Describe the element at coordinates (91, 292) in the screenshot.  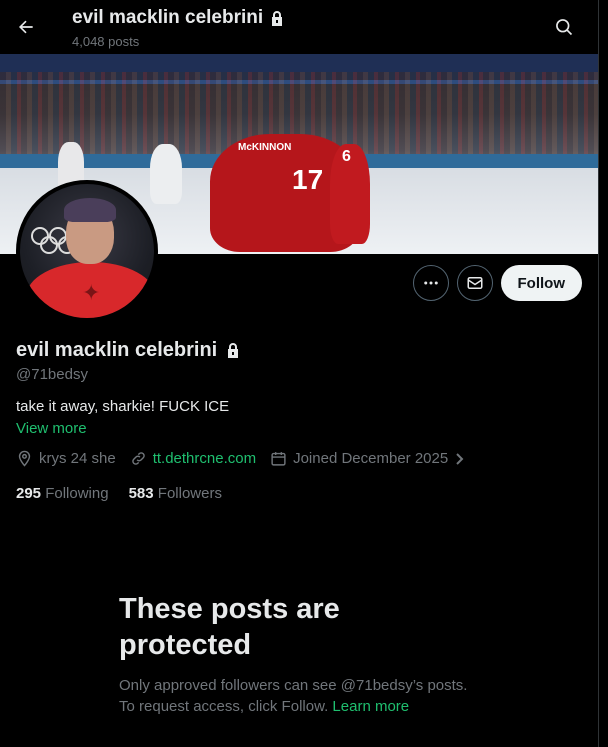
I see `maple-leaf-icon: ✦` at that location.